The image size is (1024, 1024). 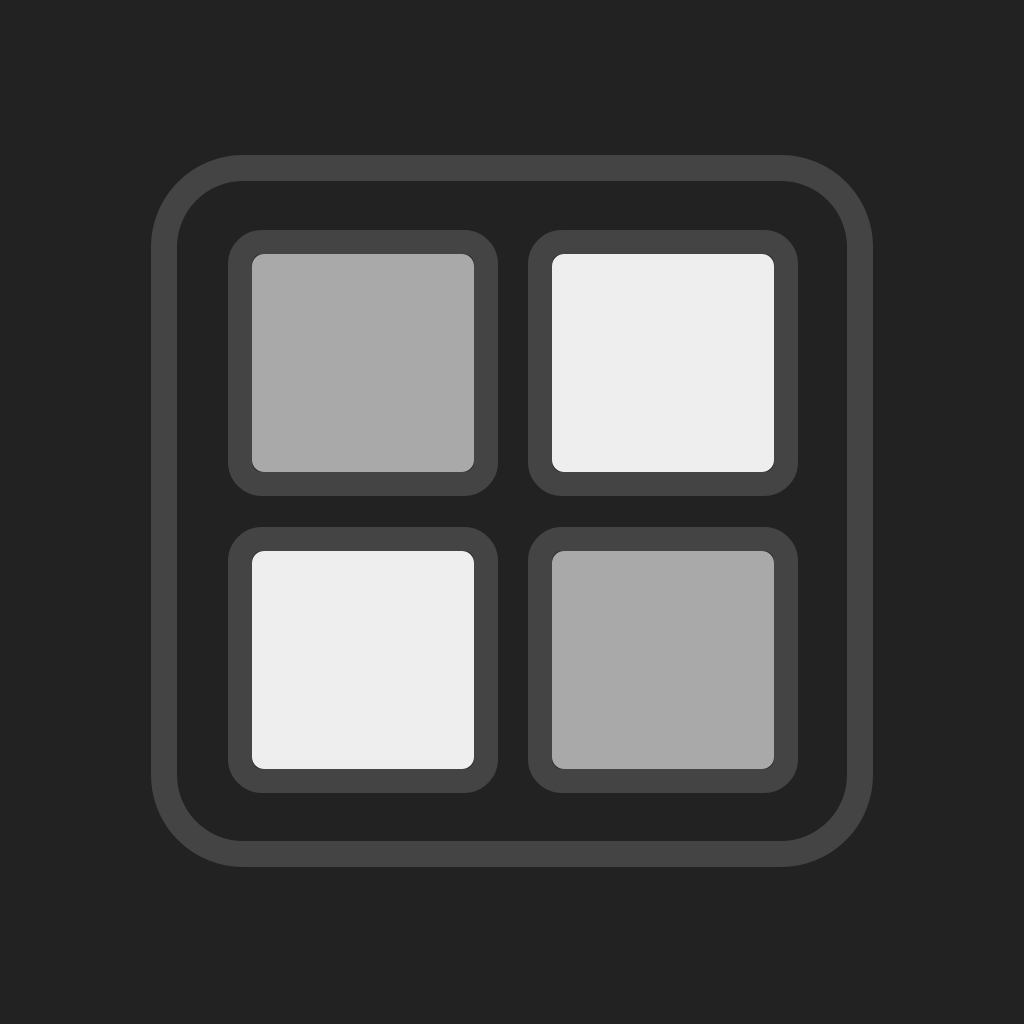 I want to click on tile-top-right, so click(x=663, y=363).